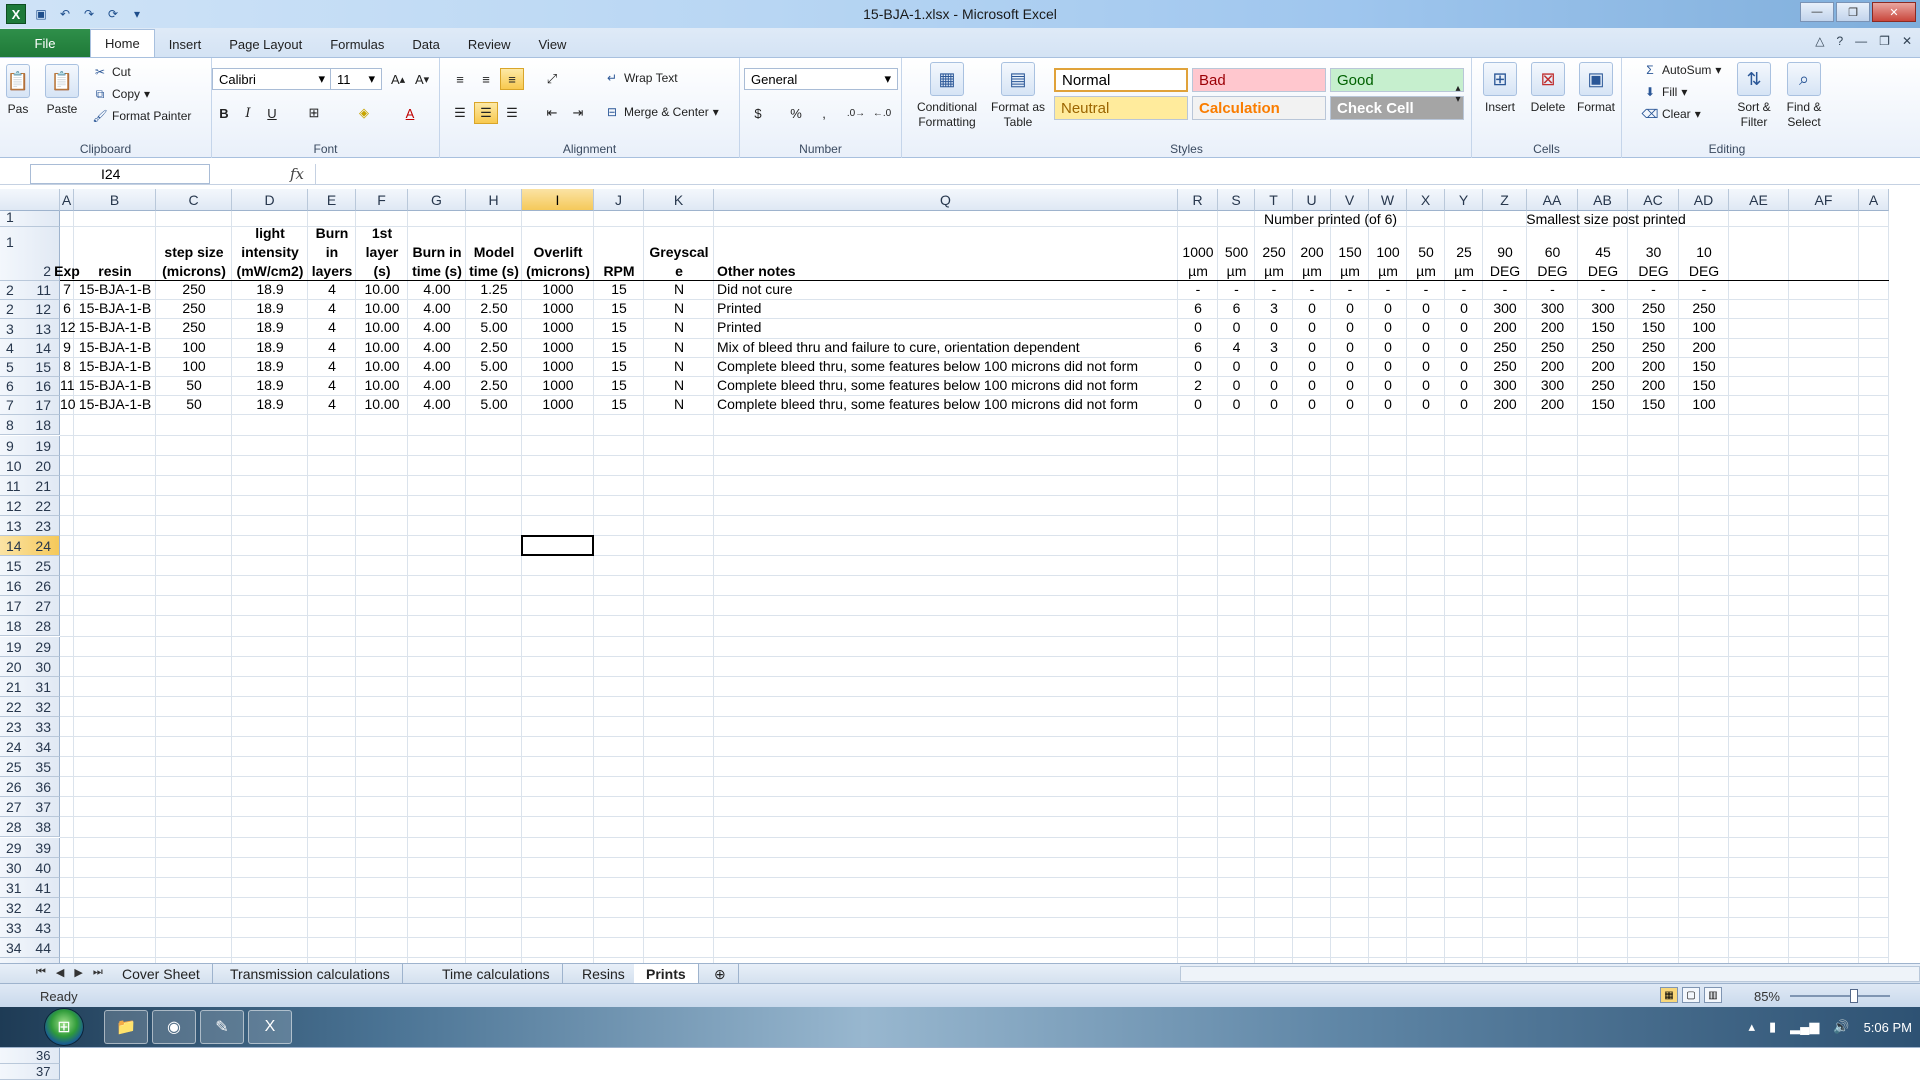 This screenshot has width=1920, height=1080. Describe the element at coordinates (552, 113) in the screenshot. I see `decrease-indent-icon: ⇤` at that location.